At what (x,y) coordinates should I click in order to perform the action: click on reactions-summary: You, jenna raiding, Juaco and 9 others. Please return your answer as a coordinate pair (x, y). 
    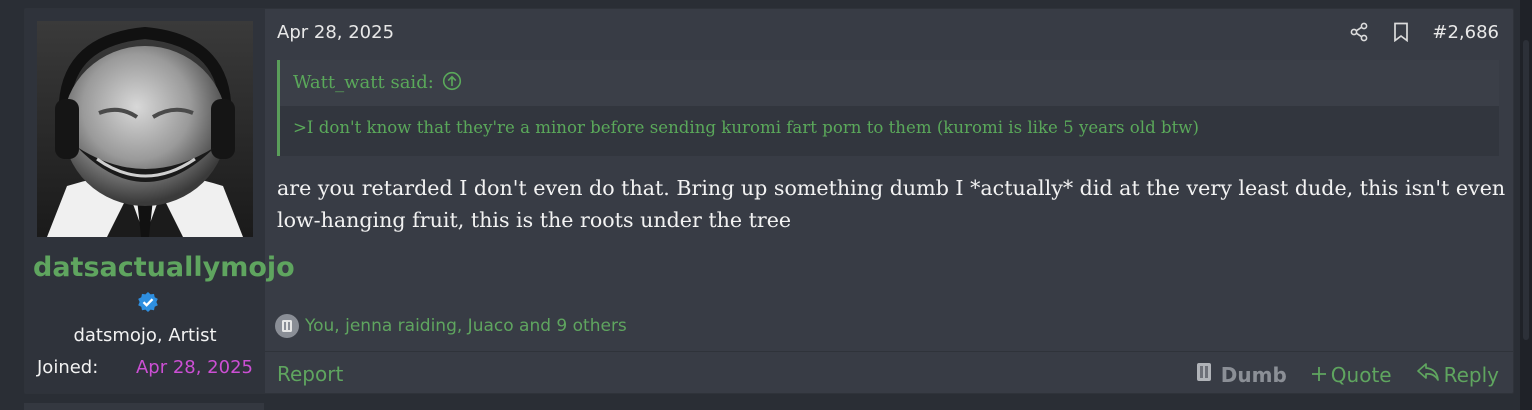
    Looking at the image, I should click on (466, 326).